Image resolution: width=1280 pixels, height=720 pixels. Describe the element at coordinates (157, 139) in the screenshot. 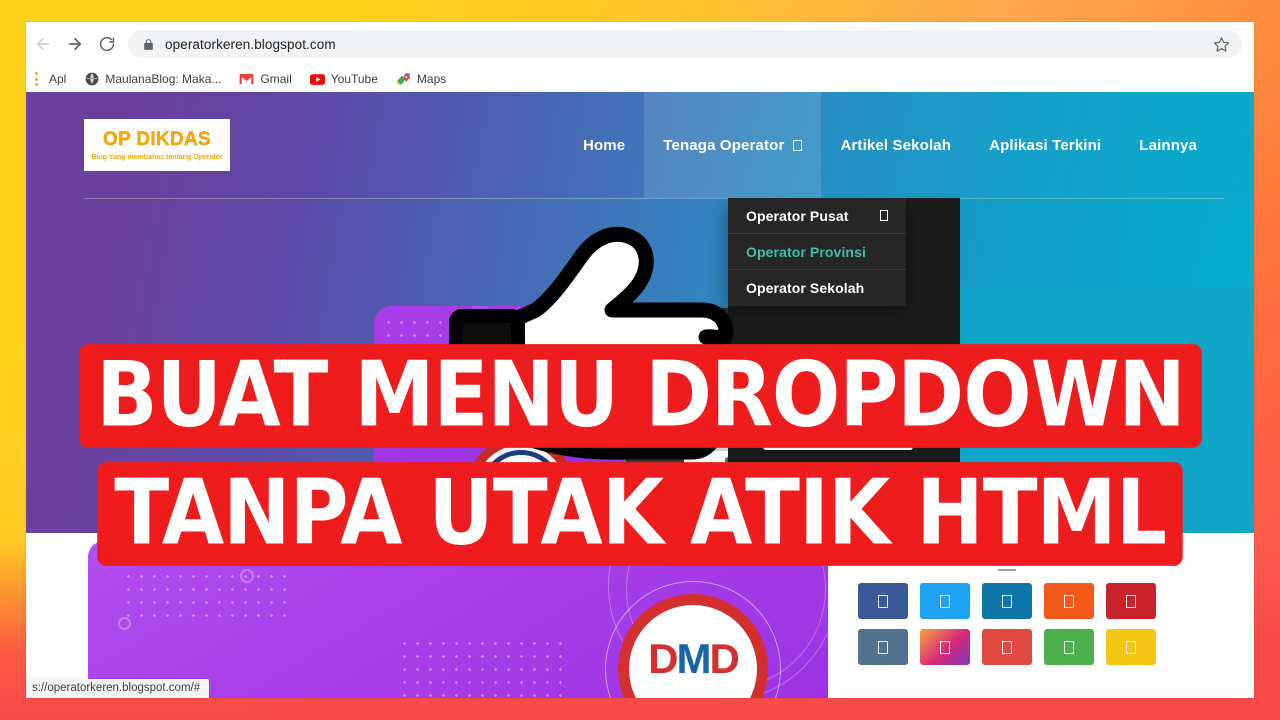

I see `logo-title: OP DIKDAS` at that location.